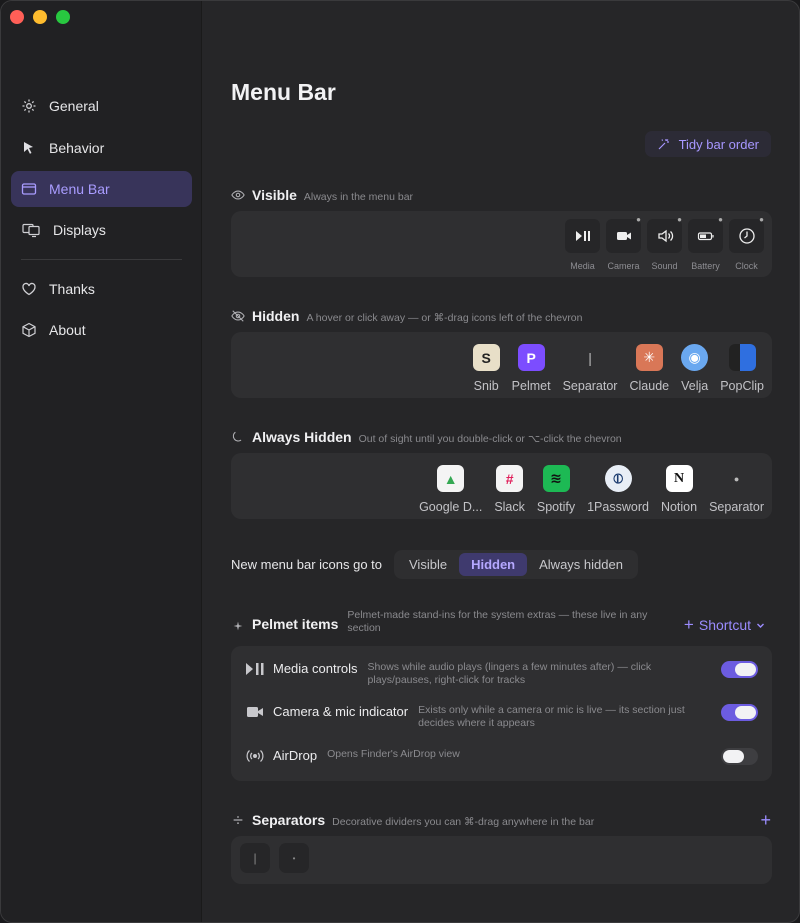 The width and height of the screenshot is (800, 923). Describe the element at coordinates (101, 259) in the screenshot. I see `sidebar-divider` at that location.